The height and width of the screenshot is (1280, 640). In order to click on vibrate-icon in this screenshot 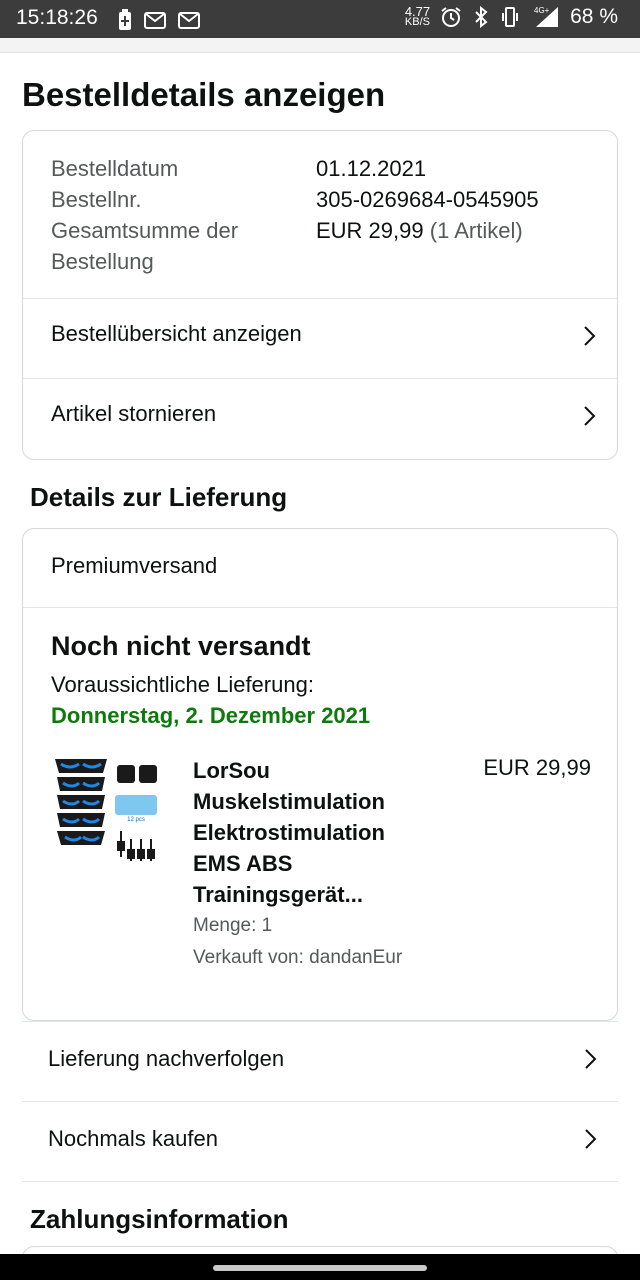, I will do `click(510, 17)`.